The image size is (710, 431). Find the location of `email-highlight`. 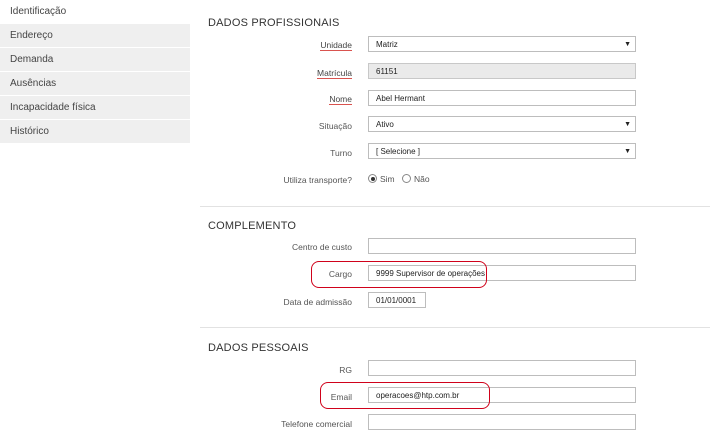

email-highlight is located at coordinates (405, 395).